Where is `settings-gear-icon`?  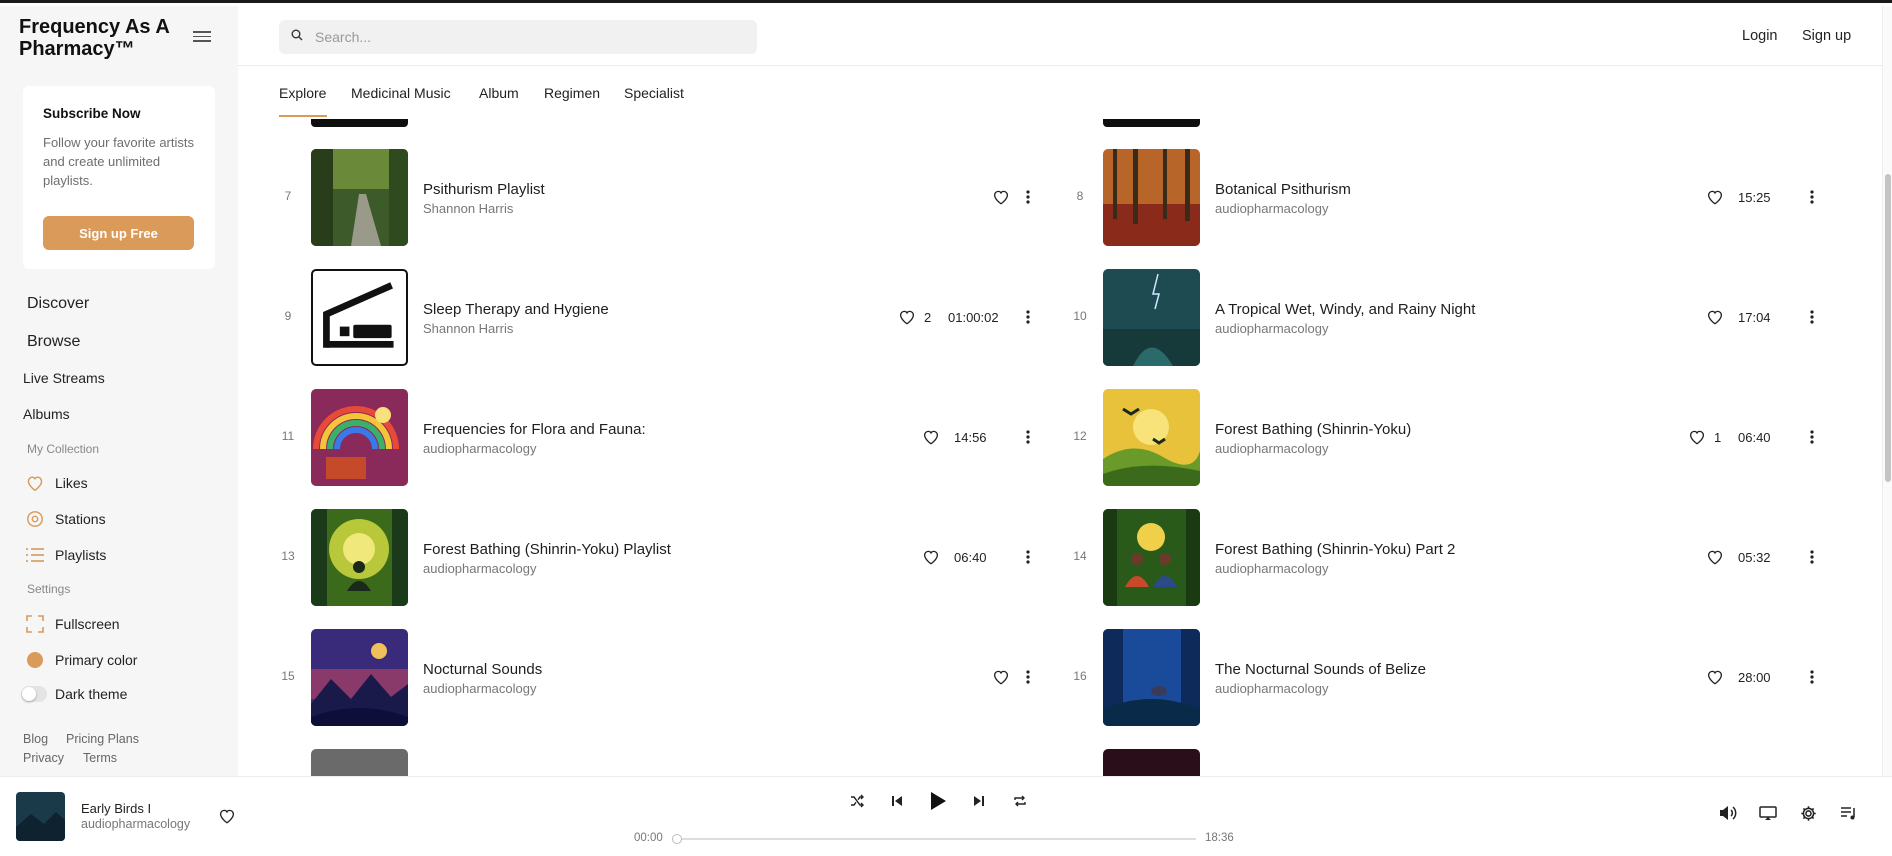 settings-gear-icon is located at coordinates (1808, 813).